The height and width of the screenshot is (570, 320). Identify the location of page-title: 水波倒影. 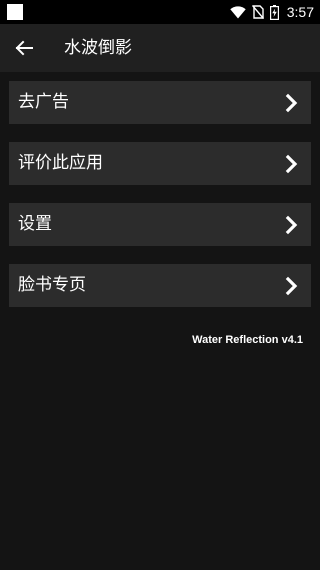
(98, 48).